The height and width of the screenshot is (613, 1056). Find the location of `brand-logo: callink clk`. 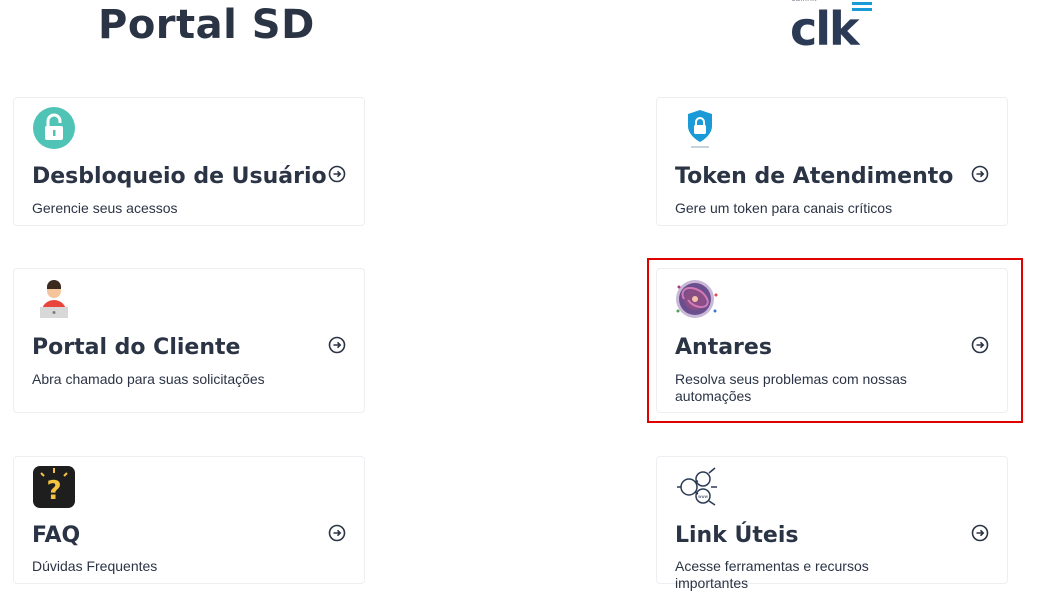

brand-logo: callink clk is located at coordinates (834, 28).